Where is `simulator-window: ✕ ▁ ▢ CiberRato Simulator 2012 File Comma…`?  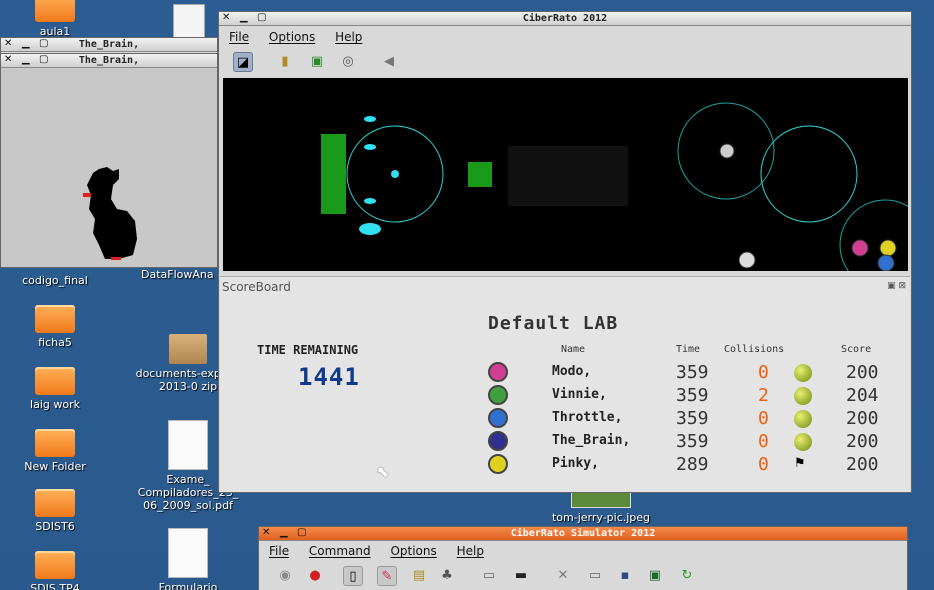
simulator-window: ✕ ▁ ▢ CiberRato Simulator 2012 File Comma… is located at coordinates (583, 558).